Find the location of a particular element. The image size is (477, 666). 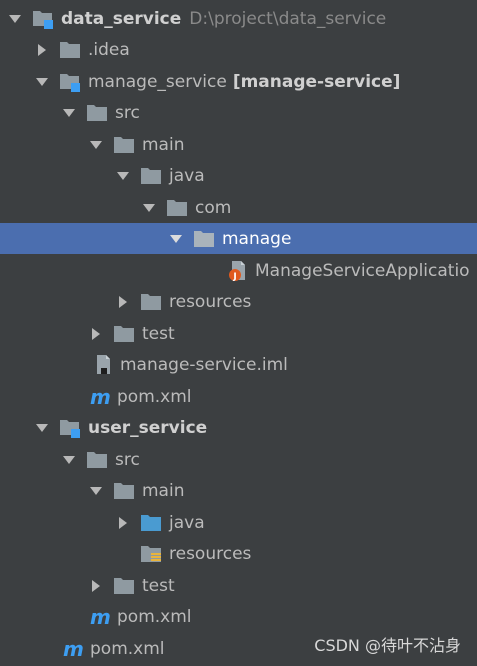

tree-row-data-service: data_service D:\project\data_service is located at coordinates (238, 18).